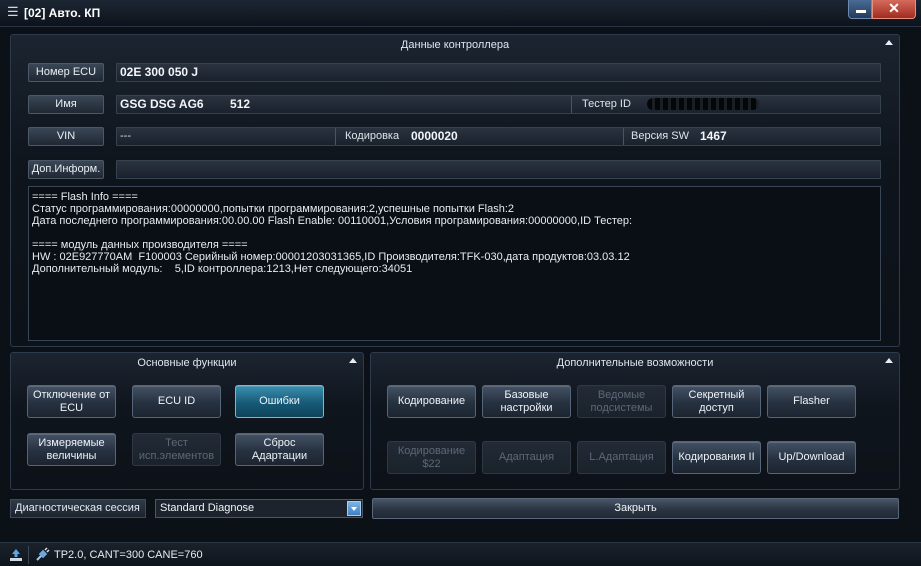 This screenshot has width=921, height=566. What do you see at coordinates (71, 401) in the screenshot?
I see `disconnect-ecu-button: Отключение от ECU` at bounding box center [71, 401].